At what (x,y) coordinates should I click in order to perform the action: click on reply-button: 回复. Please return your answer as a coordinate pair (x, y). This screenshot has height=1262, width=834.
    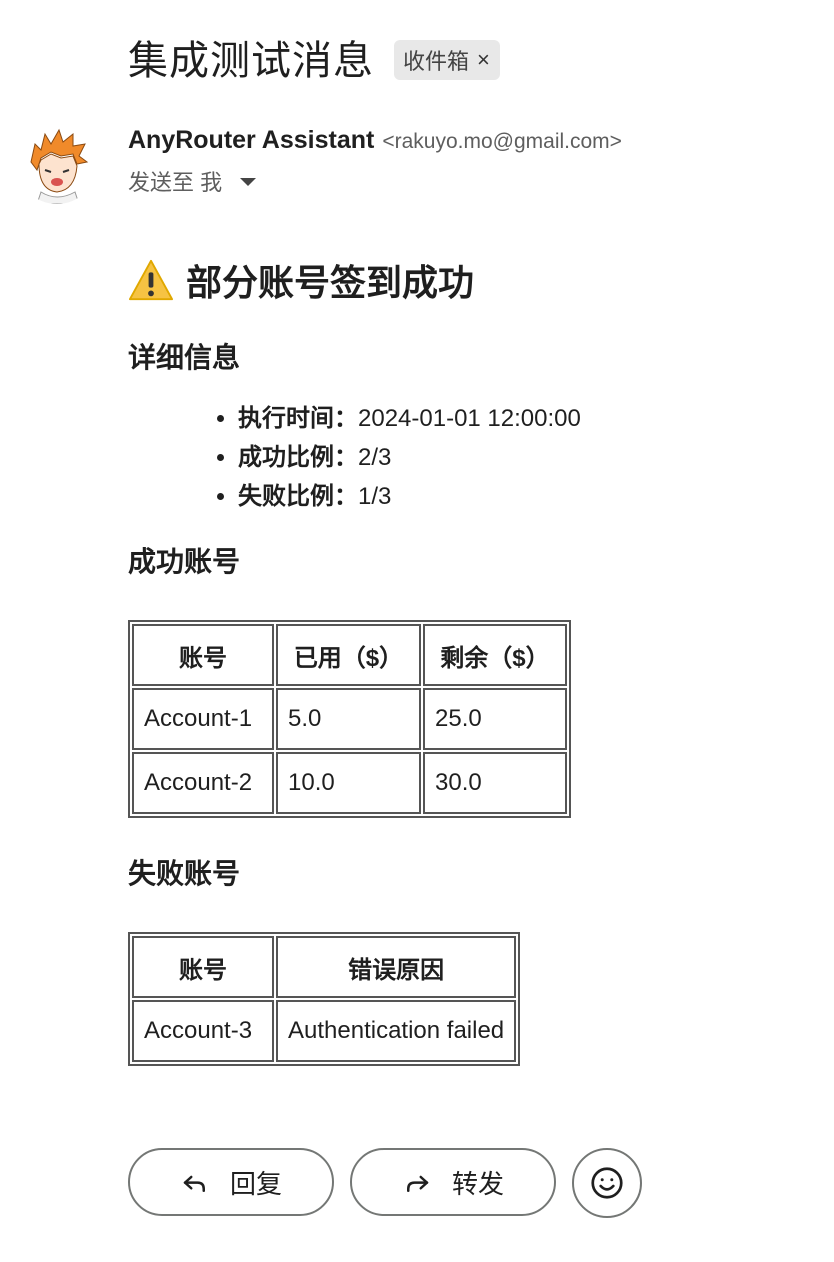
    Looking at the image, I should click on (231, 1182).